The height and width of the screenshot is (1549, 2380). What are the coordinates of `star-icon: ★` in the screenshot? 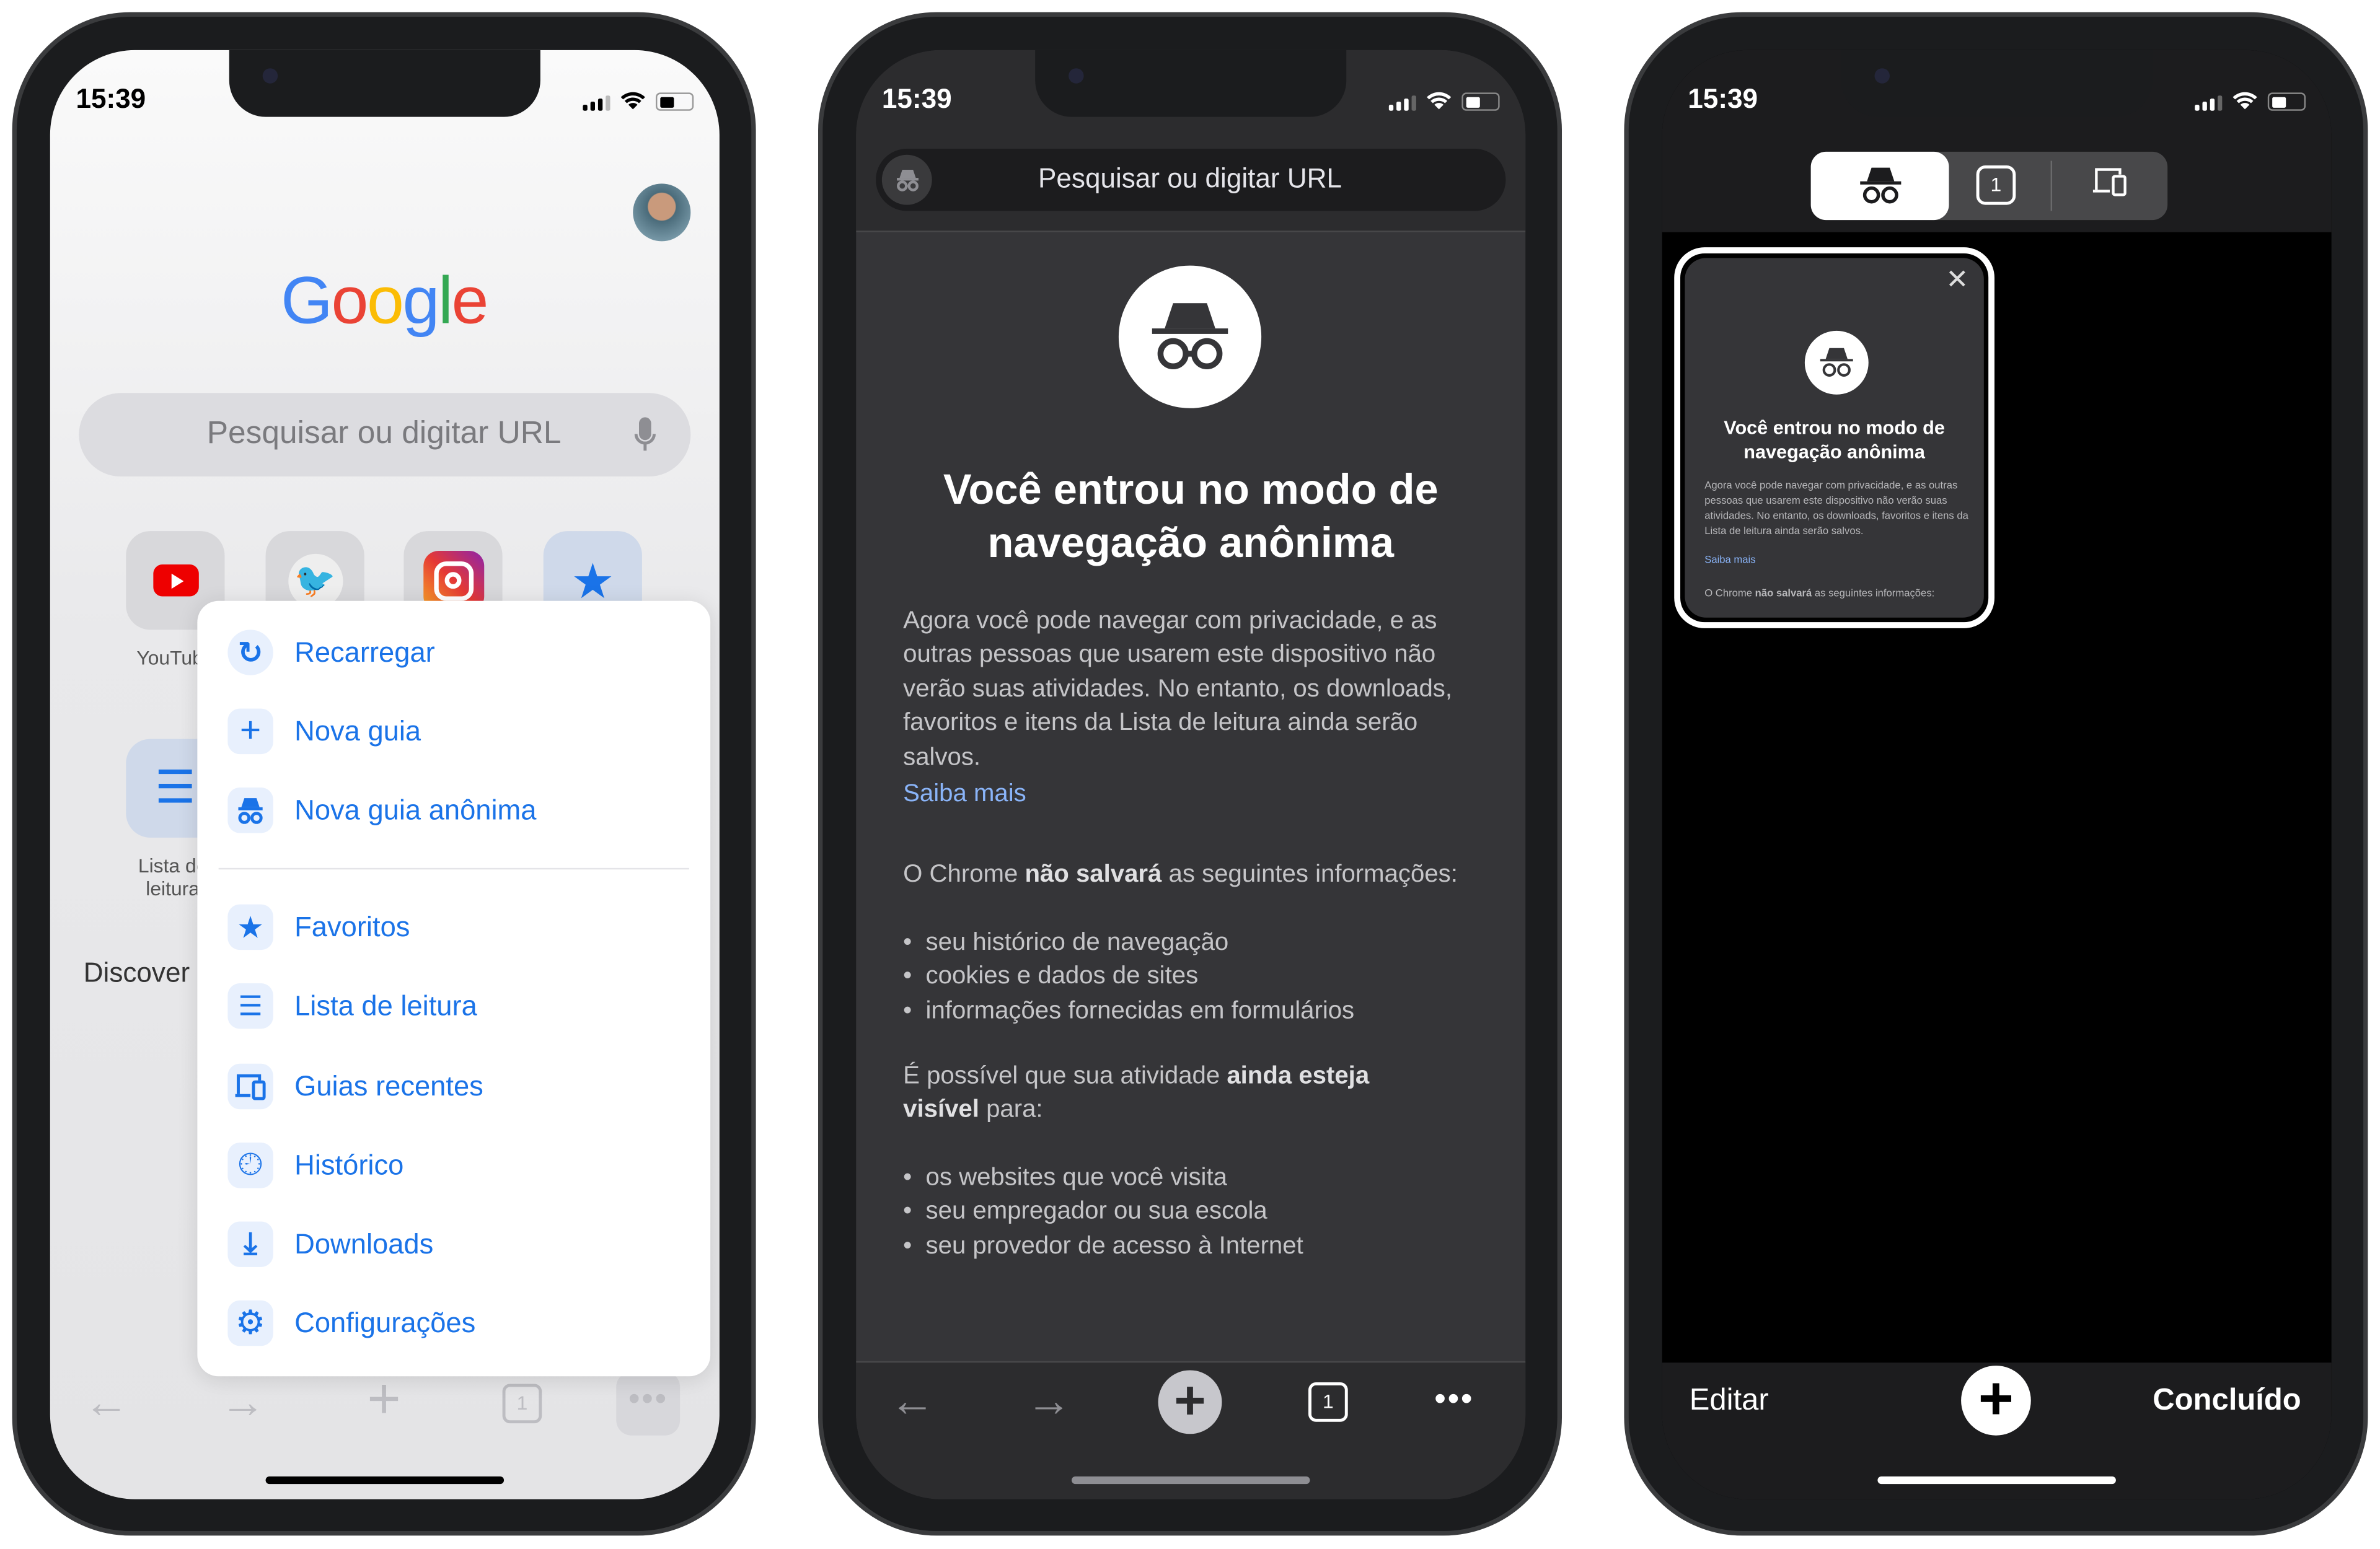 It's located at (250, 927).